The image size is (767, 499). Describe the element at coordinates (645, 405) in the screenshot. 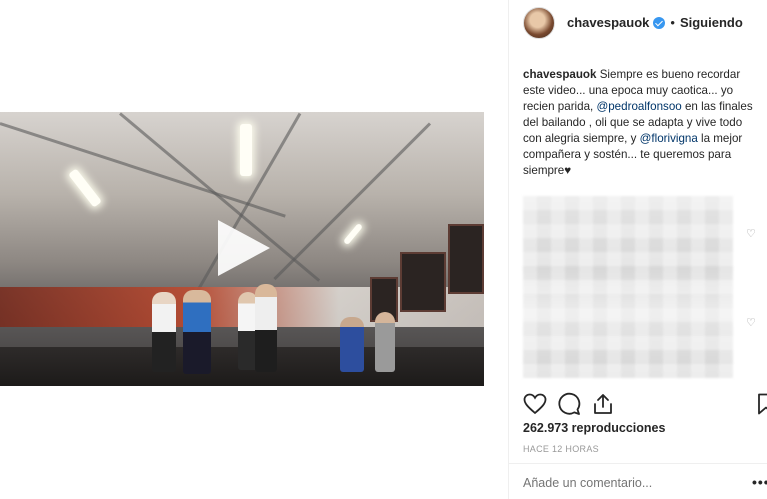

I see `post-actions` at that location.